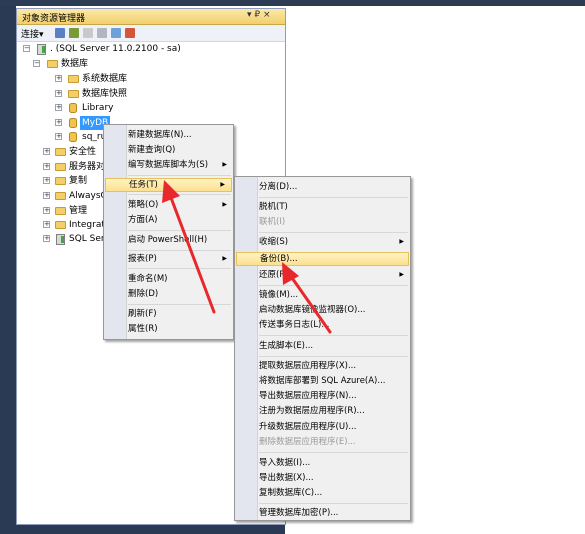 The height and width of the screenshot is (534, 585). I want to click on annotation-arrow-tasks, so click(192, 253).